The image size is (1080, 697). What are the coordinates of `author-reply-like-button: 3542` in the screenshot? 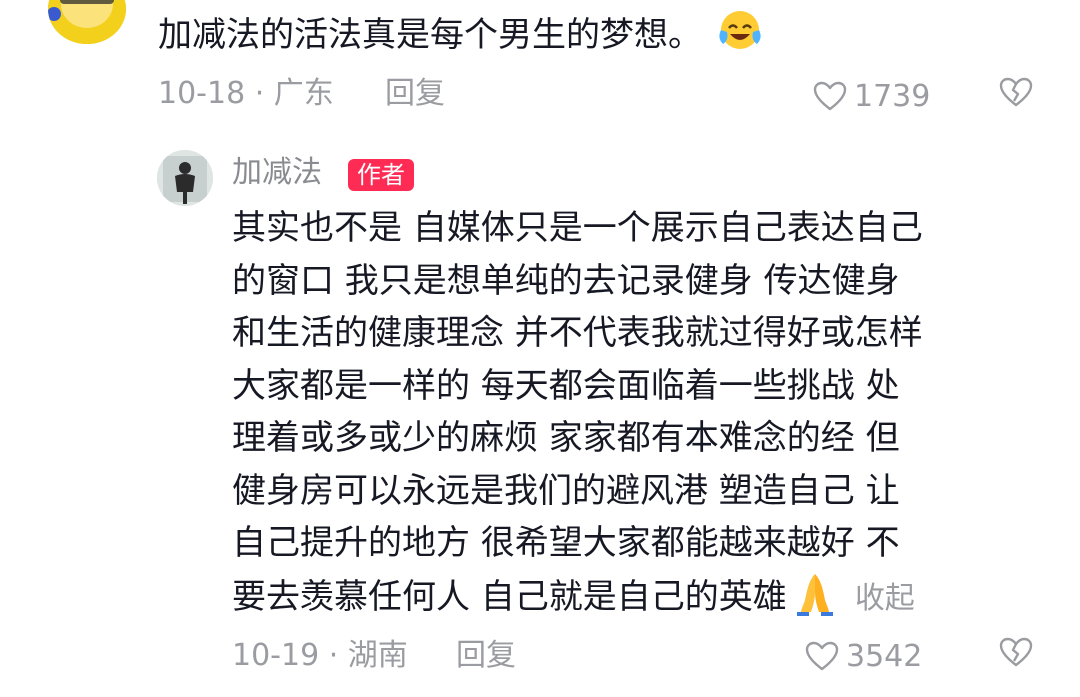 It's located at (863, 656).